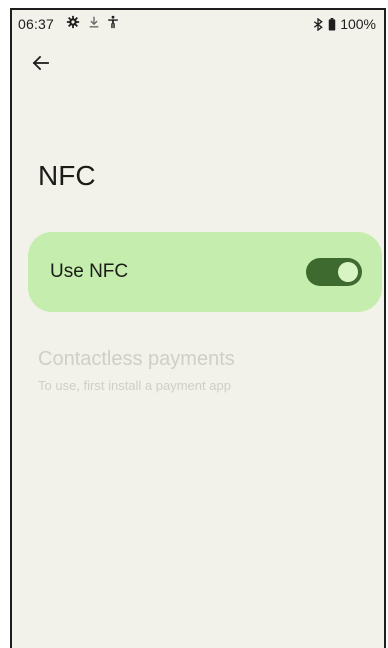 This screenshot has width=388, height=648. What do you see at coordinates (36, 24) in the screenshot?
I see `status-time: 06:37` at bounding box center [36, 24].